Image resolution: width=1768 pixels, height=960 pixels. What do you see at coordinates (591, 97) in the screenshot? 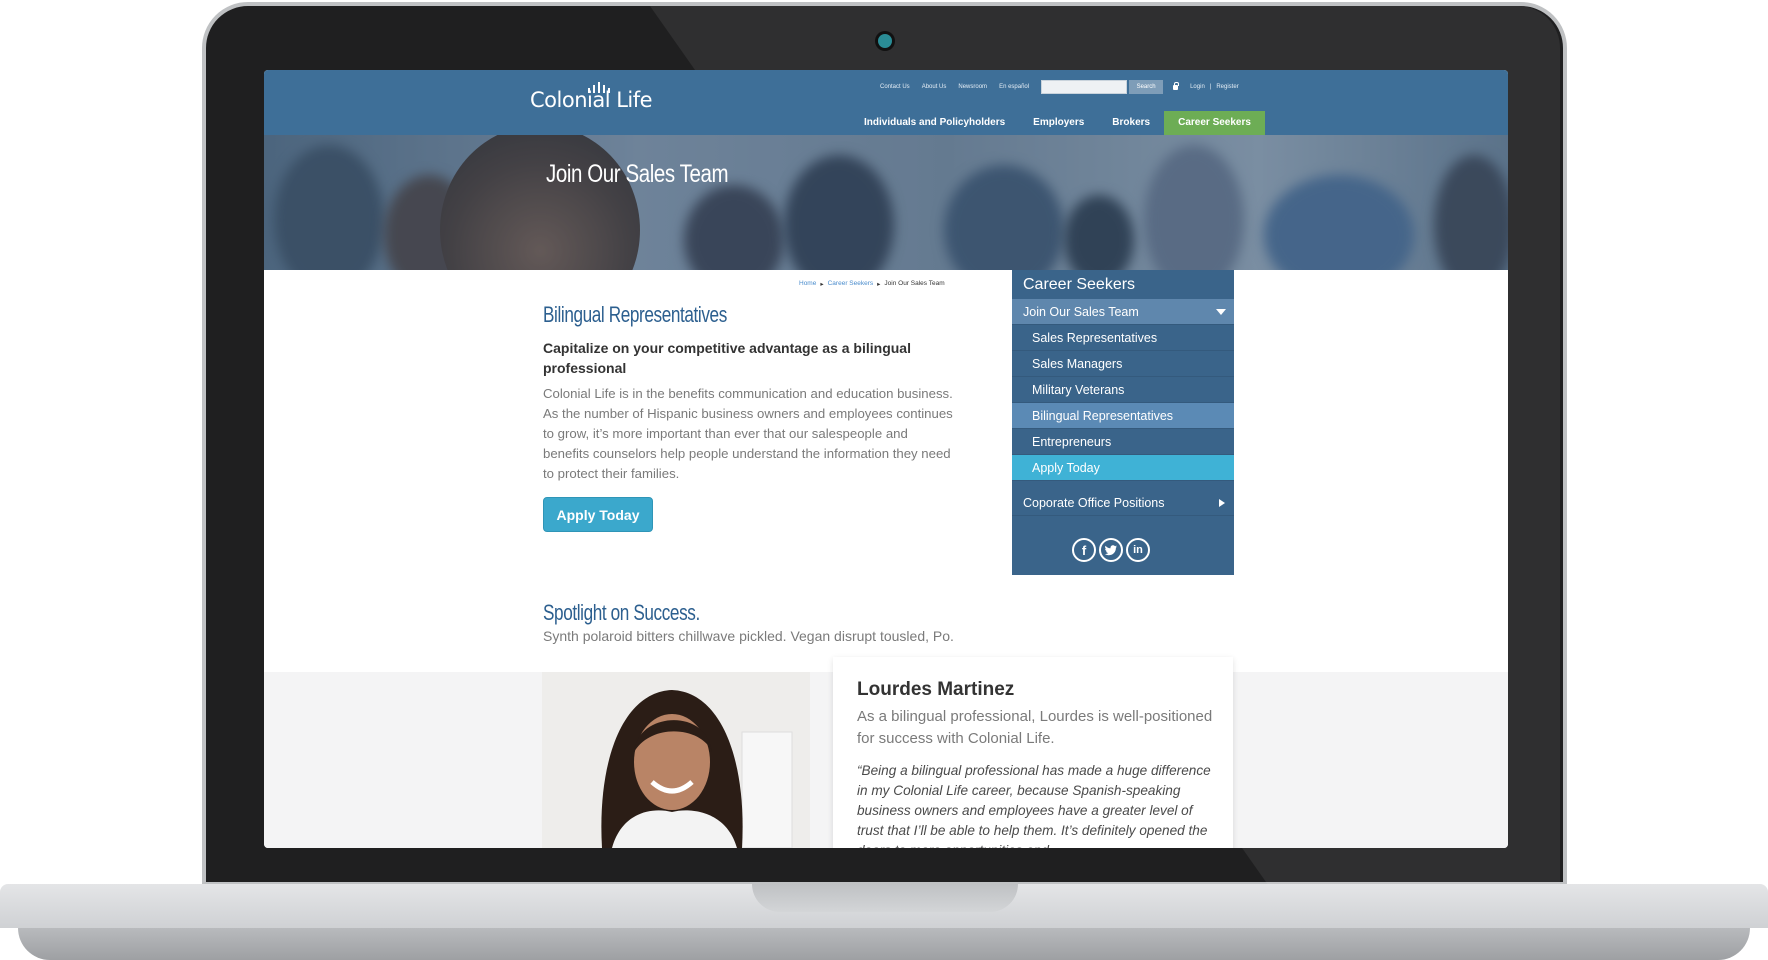
I see `colonial-life-logo: Colonial Life` at bounding box center [591, 97].